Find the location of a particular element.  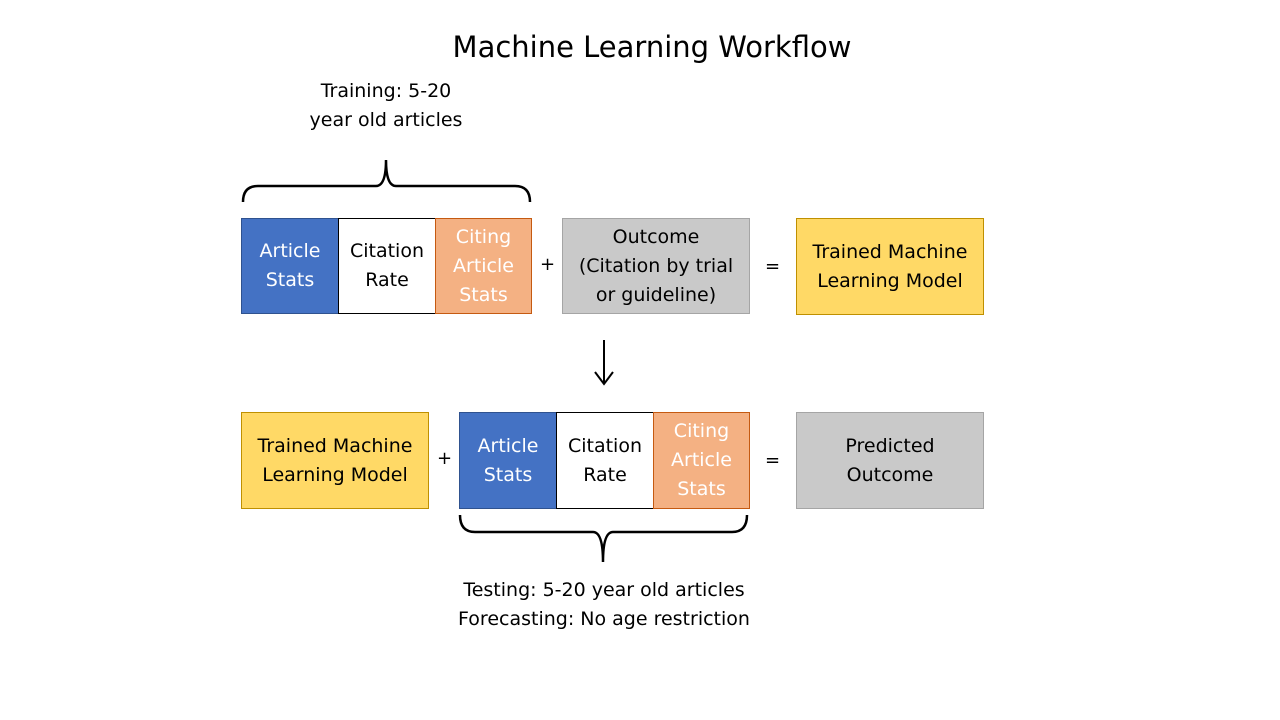

row2-citation-rate-box: Citation Rate is located at coordinates (605, 460).